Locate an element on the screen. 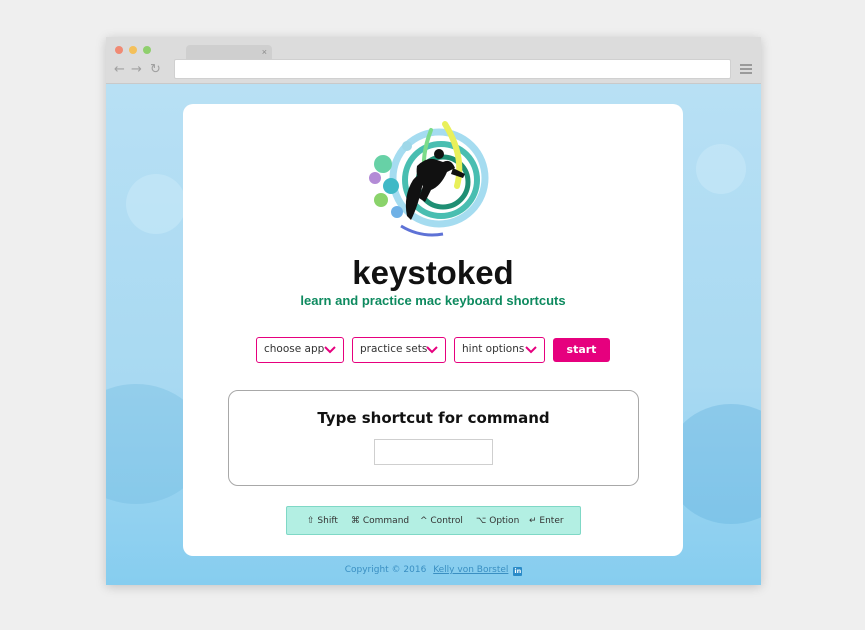 The width and height of the screenshot is (865, 630). hint-options-select: hint options is located at coordinates (499, 350).